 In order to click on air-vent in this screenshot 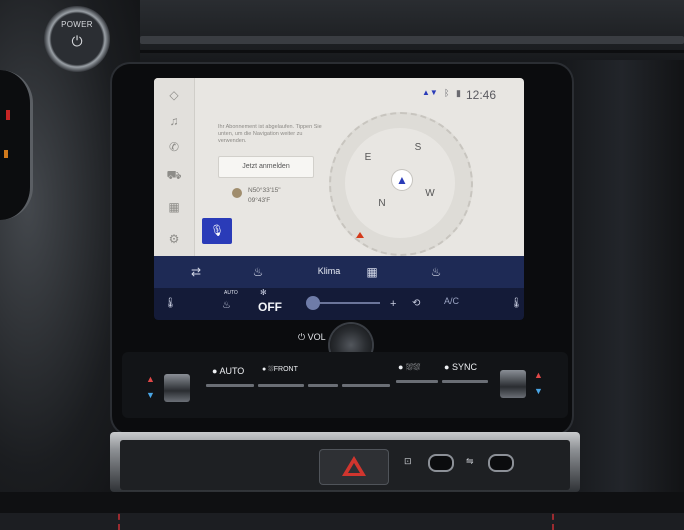, I will do `click(412, 40)`.